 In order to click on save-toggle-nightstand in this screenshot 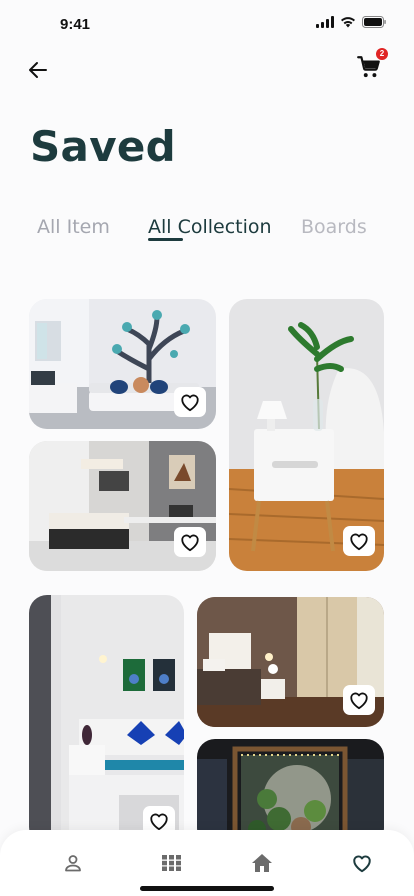, I will do `click(359, 541)`.